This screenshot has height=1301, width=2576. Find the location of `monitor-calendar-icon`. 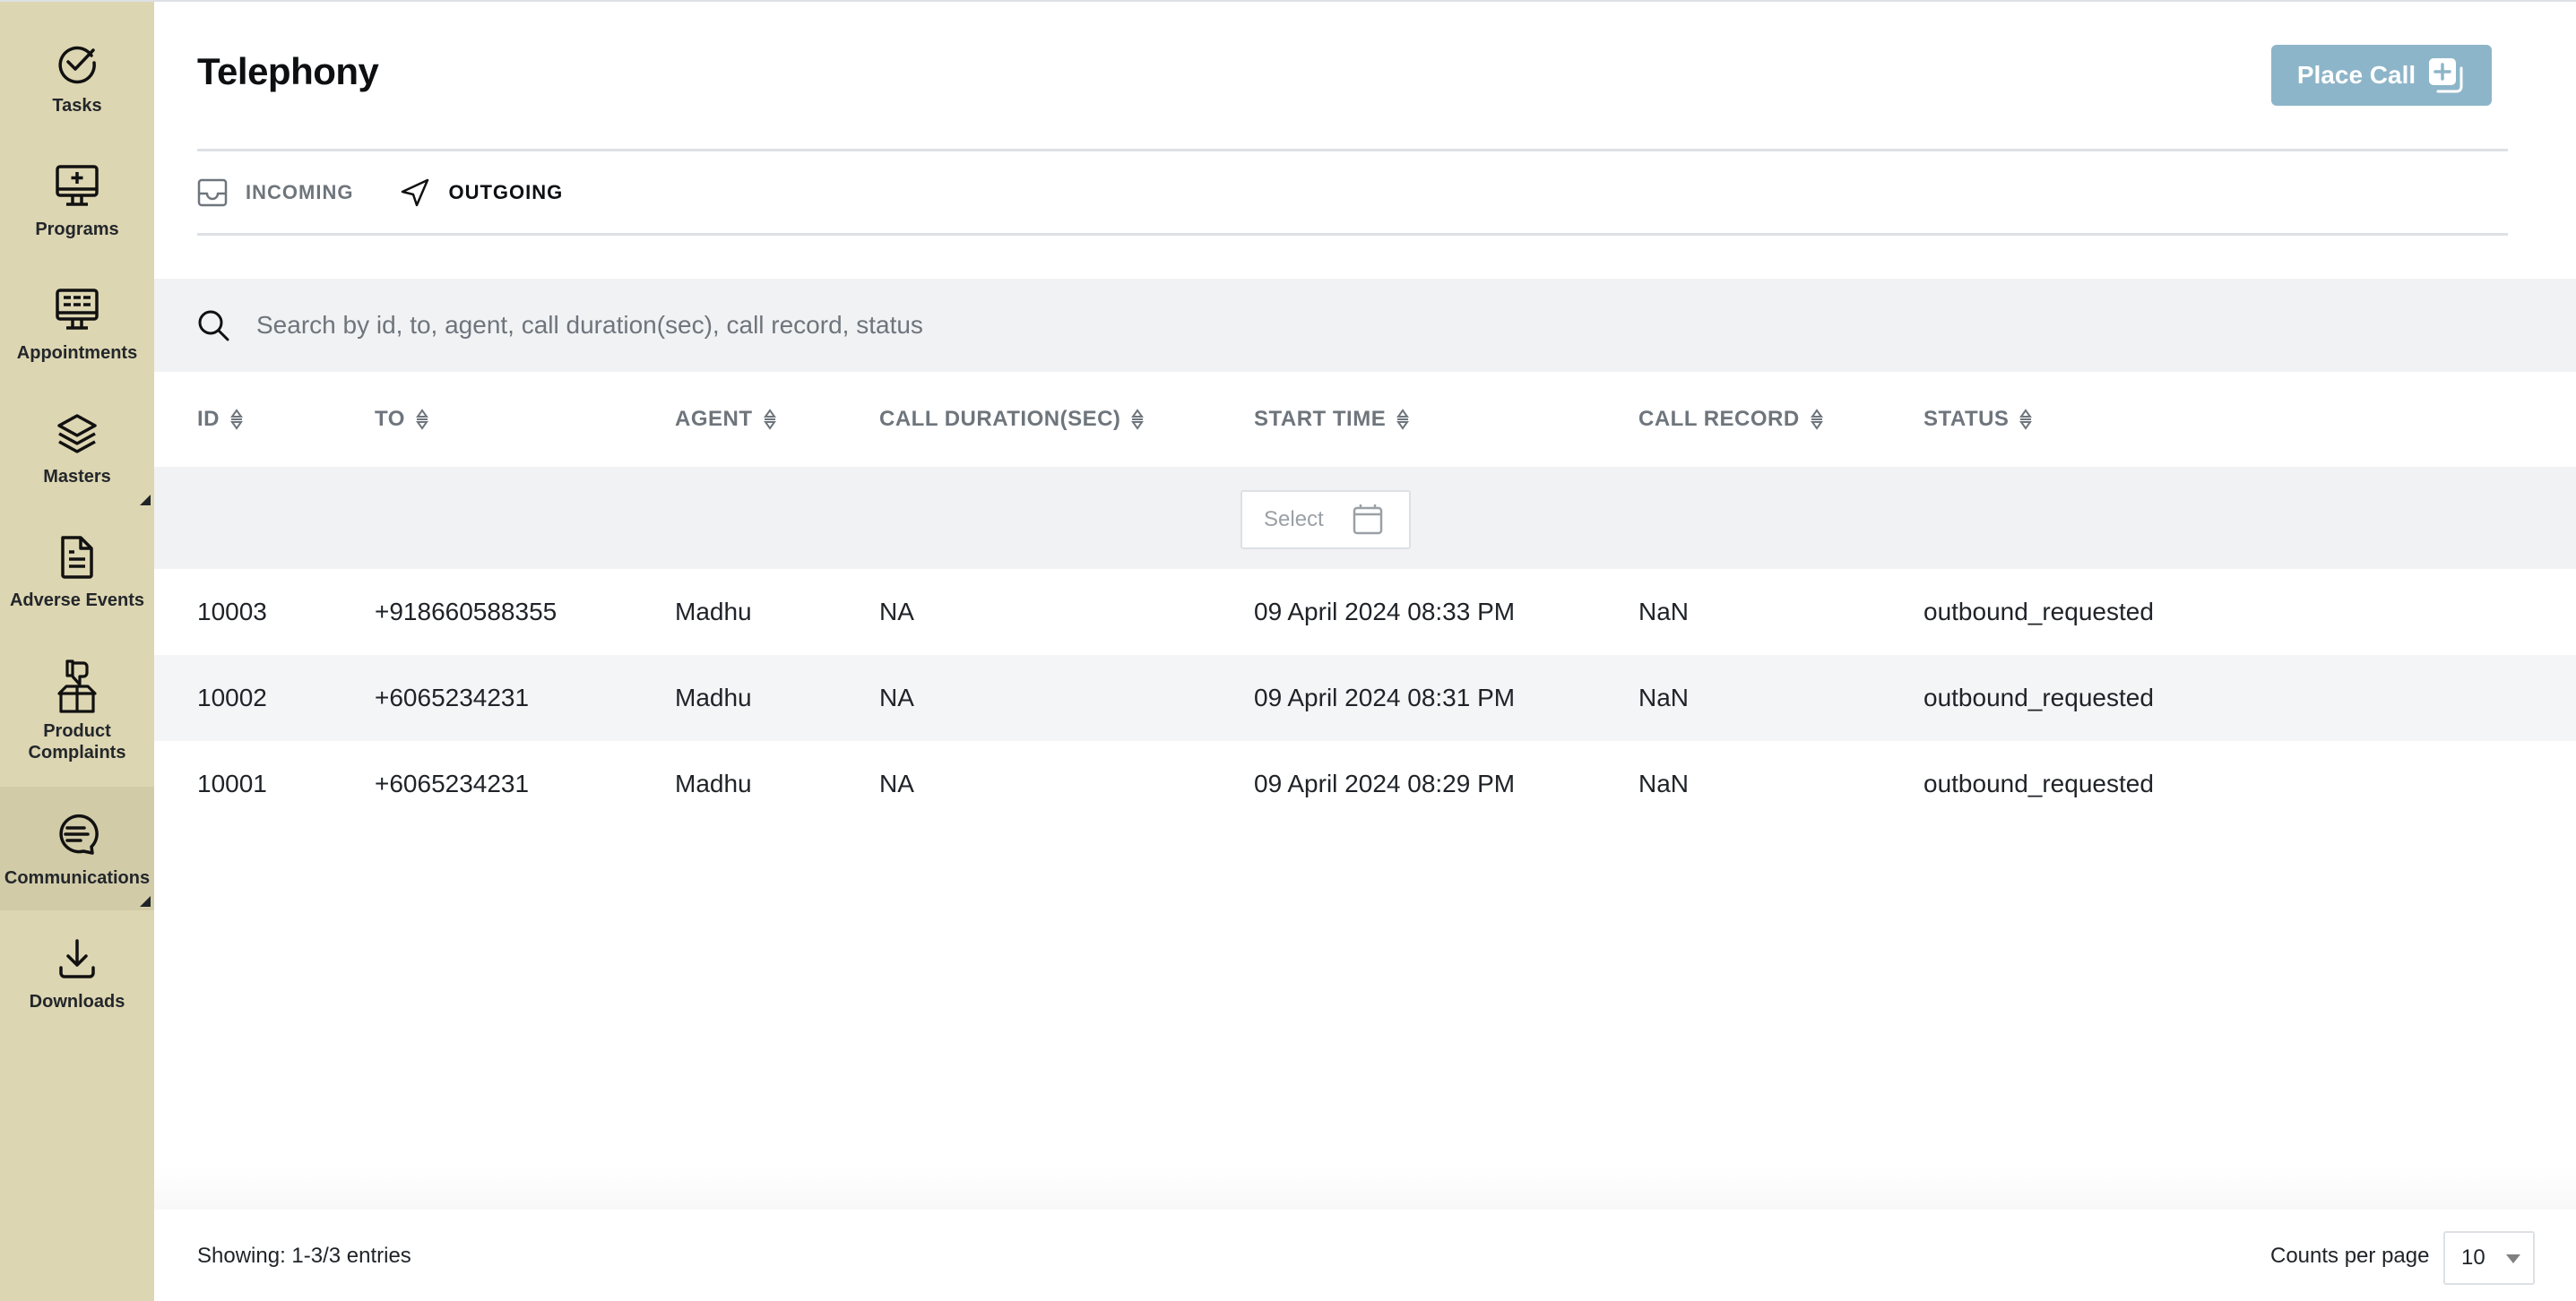

monitor-calendar-icon is located at coordinates (77, 310).